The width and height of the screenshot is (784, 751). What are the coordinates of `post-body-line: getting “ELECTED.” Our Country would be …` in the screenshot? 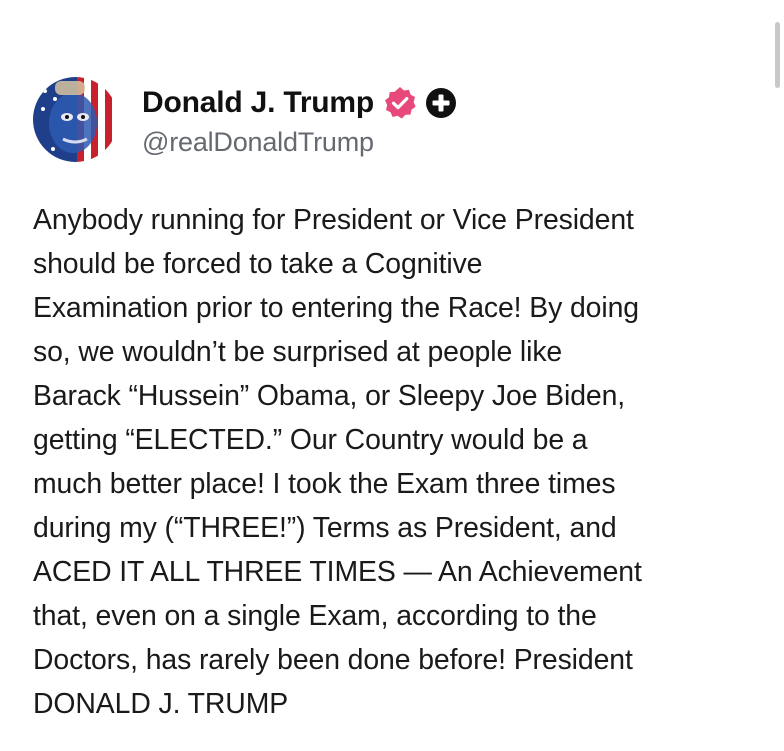 It's located at (310, 440).